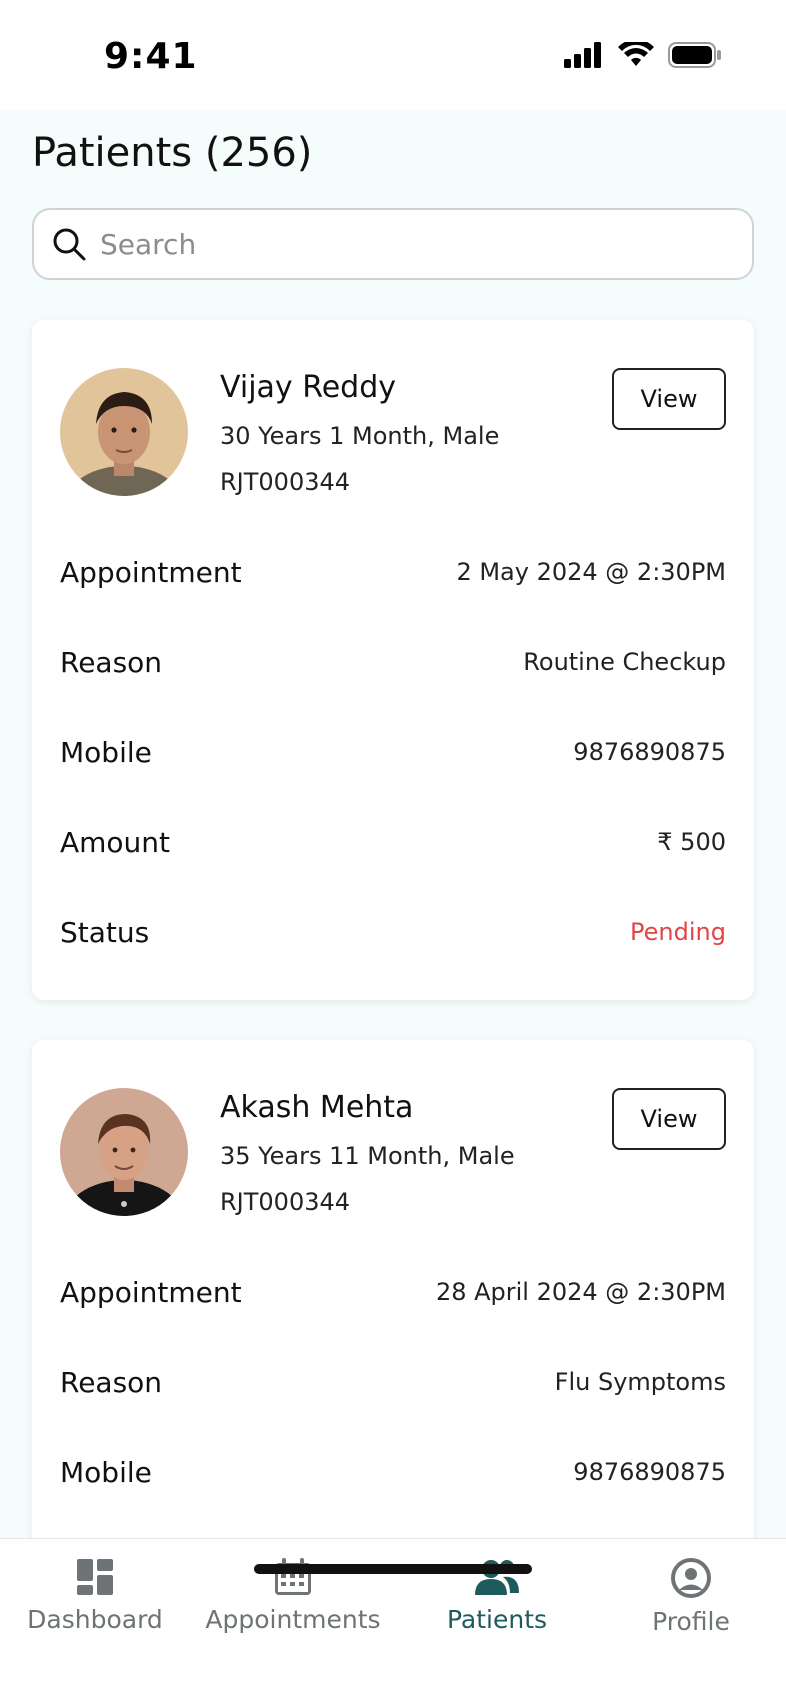 This screenshot has width=786, height=1704. I want to click on reason-row: Reason Routine Checkup, so click(393, 662).